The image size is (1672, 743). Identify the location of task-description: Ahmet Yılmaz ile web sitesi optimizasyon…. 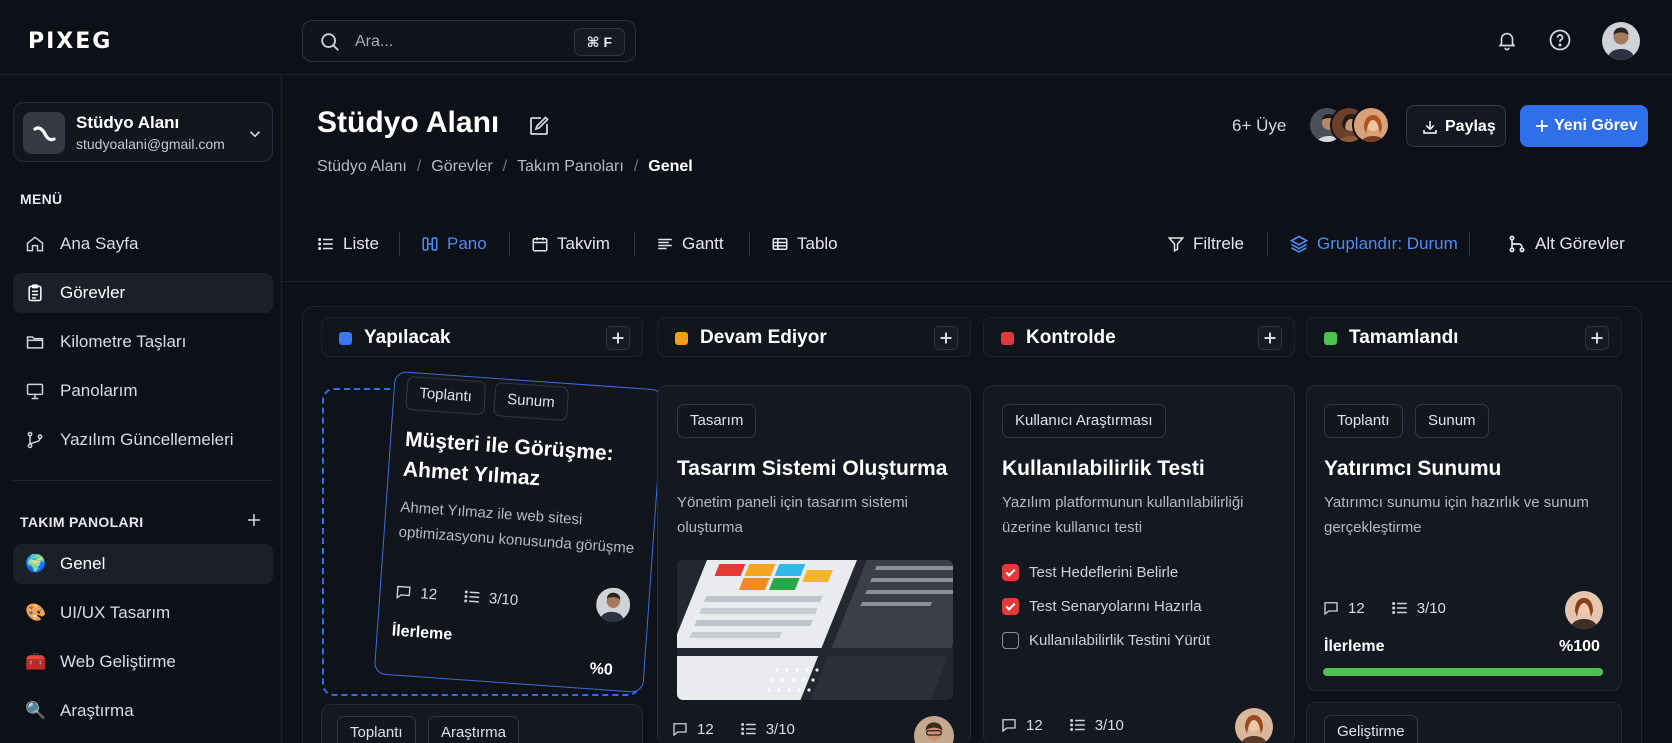
(516, 528).